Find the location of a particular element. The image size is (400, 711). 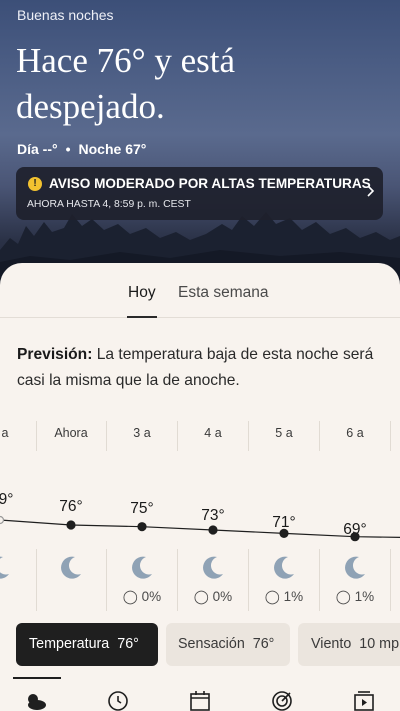

metric-pill-temperatura: Temperatura 76° is located at coordinates (87, 644).